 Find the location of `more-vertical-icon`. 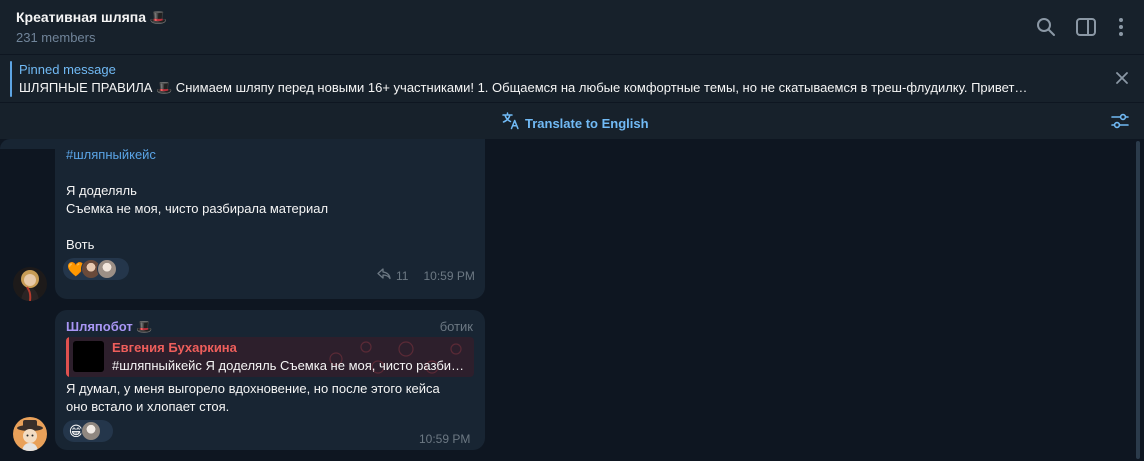

more-vertical-icon is located at coordinates (1121, 27).